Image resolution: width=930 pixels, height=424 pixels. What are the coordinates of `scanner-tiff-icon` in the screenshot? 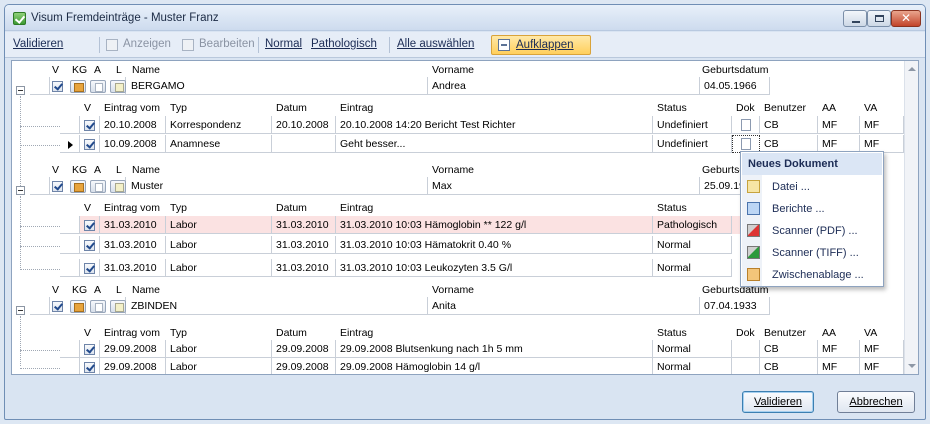 It's located at (753, 252).